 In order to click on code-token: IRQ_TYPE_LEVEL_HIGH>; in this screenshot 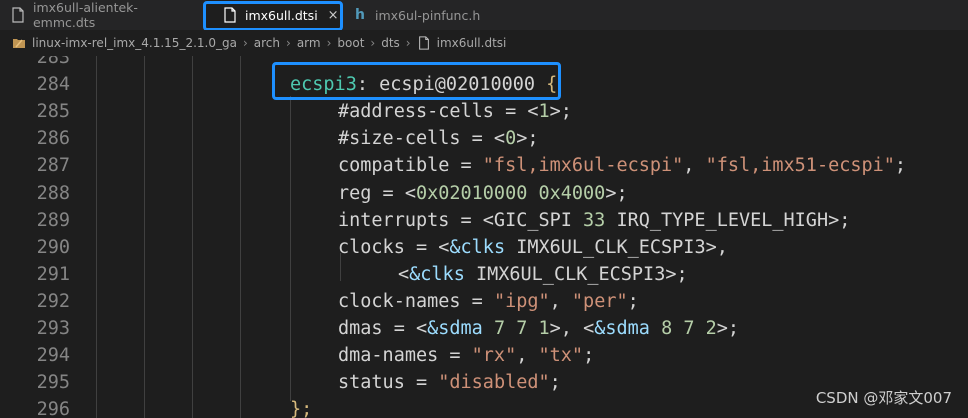, I will do `click(728, 220)`.